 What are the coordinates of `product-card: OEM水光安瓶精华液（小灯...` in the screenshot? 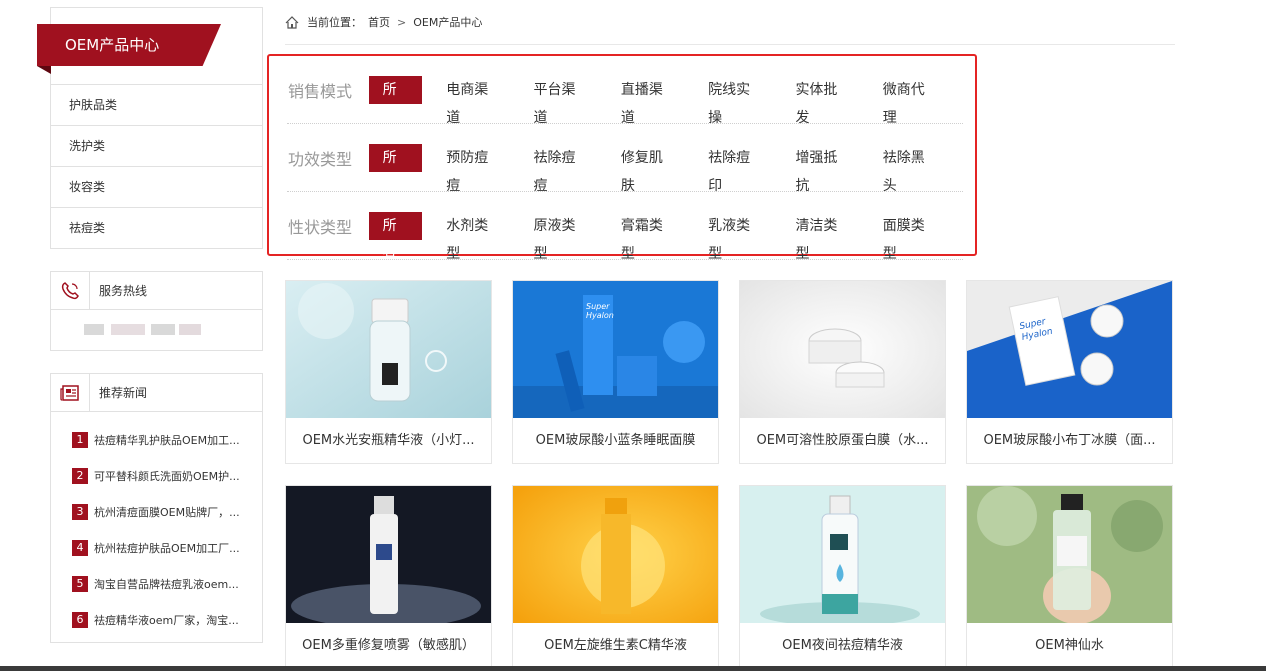 It's located at (388, 372).